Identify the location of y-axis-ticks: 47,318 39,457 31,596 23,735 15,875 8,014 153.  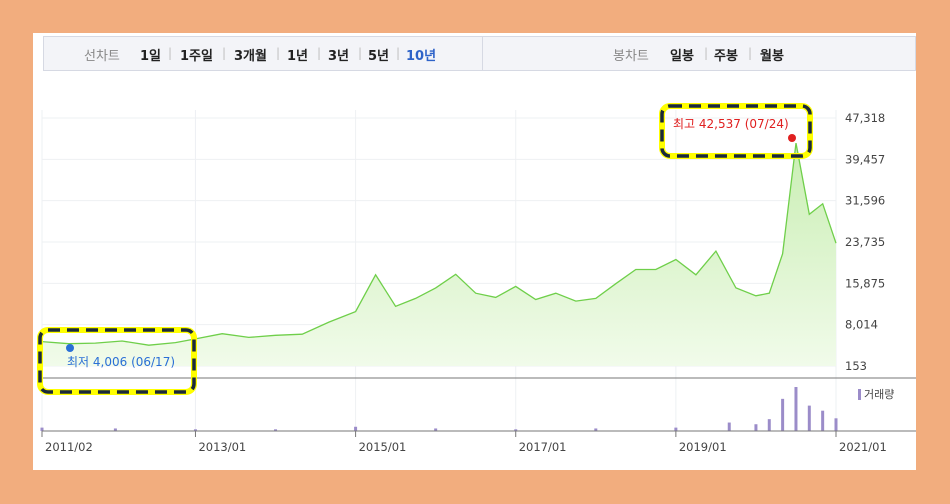
(865, 242).